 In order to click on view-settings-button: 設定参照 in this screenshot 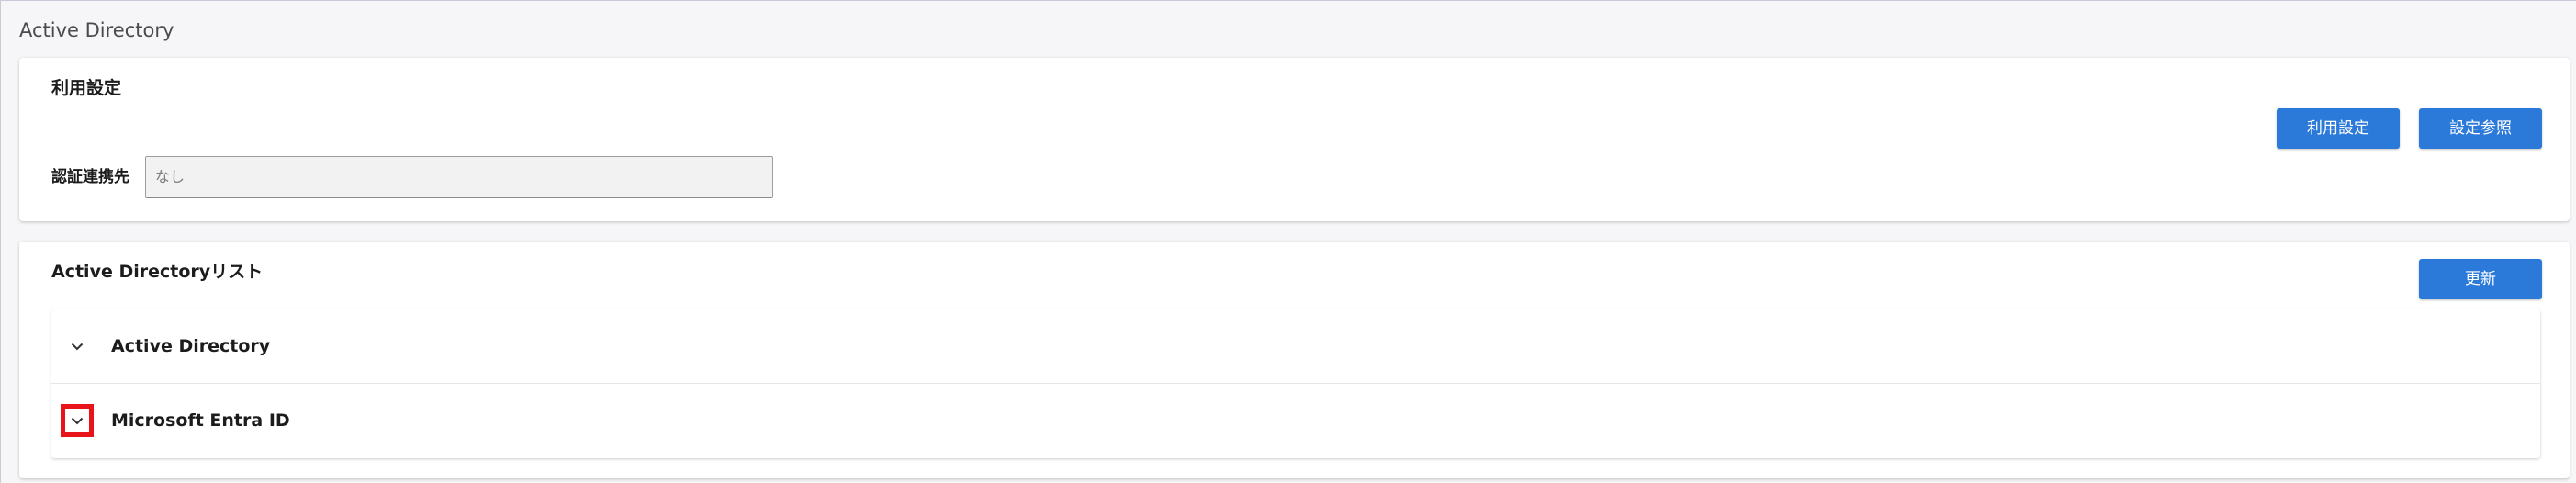, I will do `click(2480, 128)`.